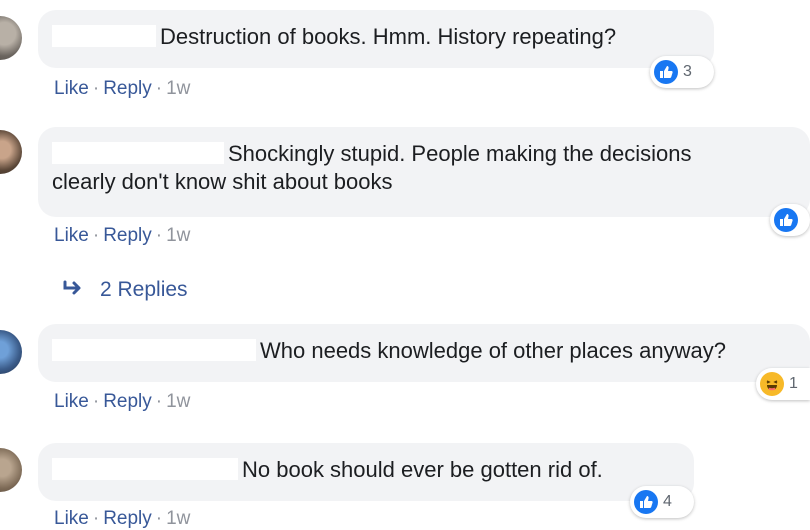  I want to click on haha-icon, so click(772, 384).